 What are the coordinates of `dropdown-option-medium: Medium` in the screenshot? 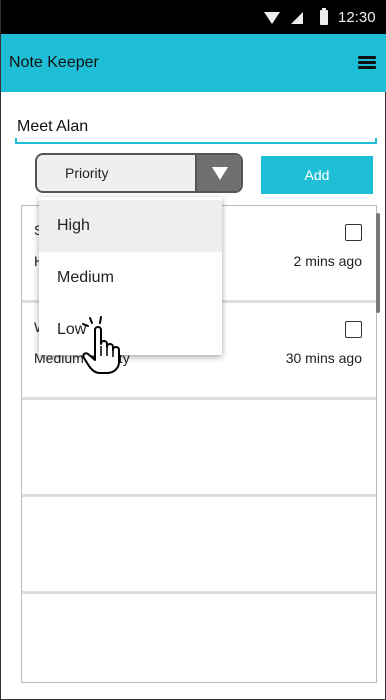 It's located at (130, 278).